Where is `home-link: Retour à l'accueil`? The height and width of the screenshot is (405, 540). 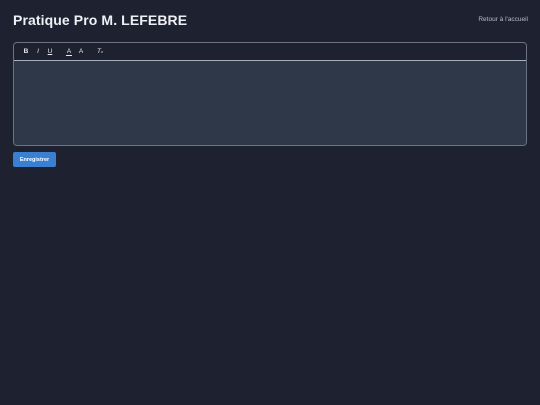
home-link: Retour à l'accueil is located at coordinates (503, 19).